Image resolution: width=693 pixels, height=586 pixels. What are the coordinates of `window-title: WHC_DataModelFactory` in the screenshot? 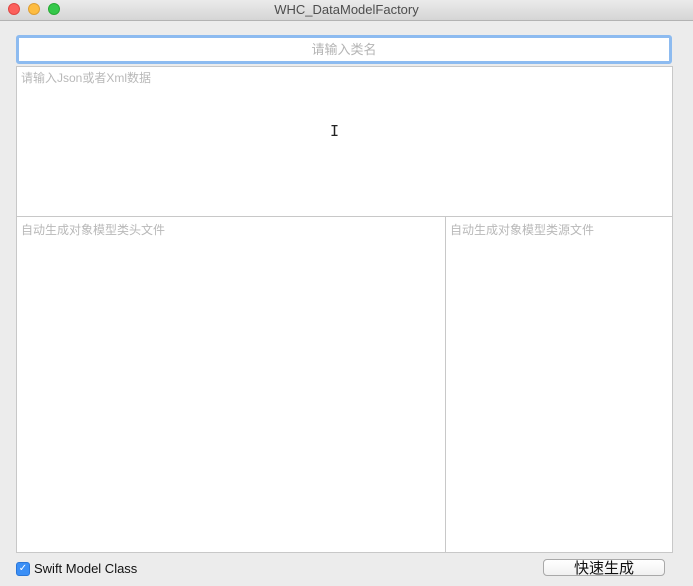 It's located at (346, 9).